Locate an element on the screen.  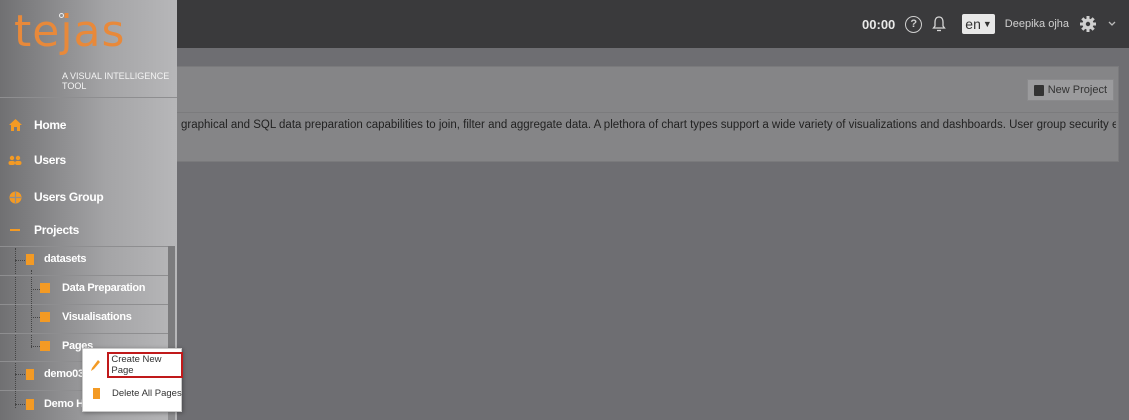
new-project-label: New Project is located at coordinates (1077, 90).